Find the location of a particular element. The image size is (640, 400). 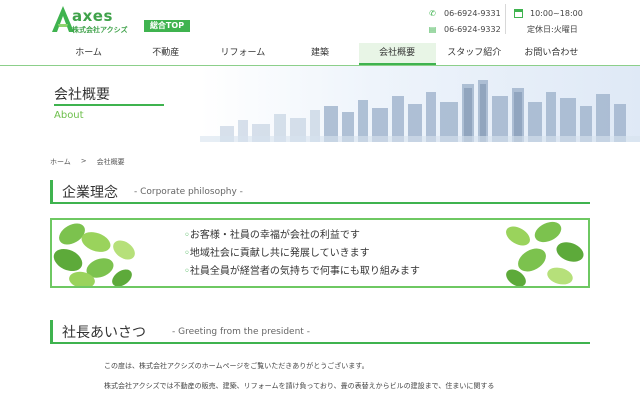

nav-item-company: 会社概要 is located at coordinates (397, 54).